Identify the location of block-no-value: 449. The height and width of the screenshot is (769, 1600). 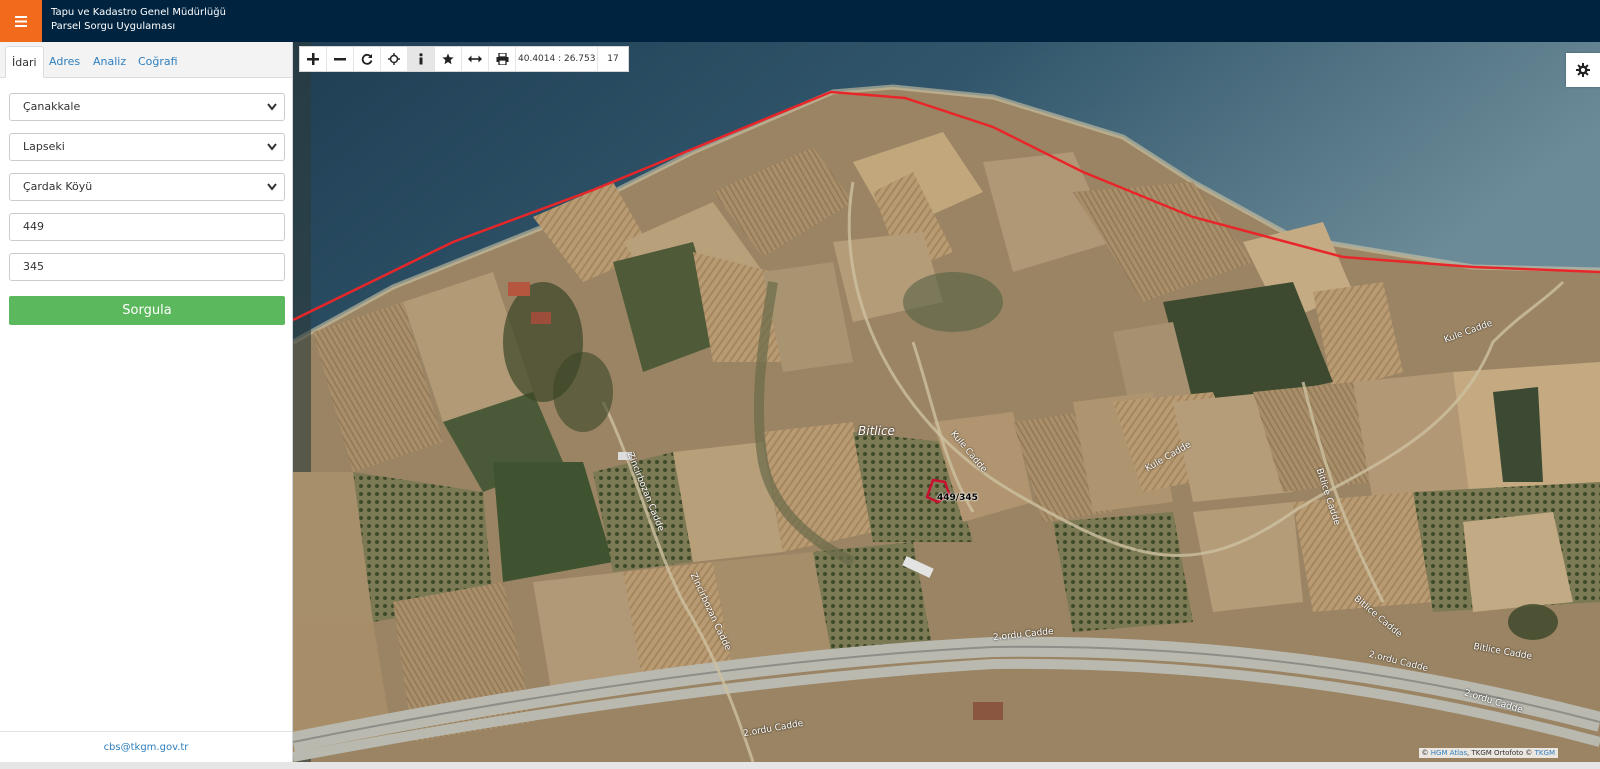
(33, 226).